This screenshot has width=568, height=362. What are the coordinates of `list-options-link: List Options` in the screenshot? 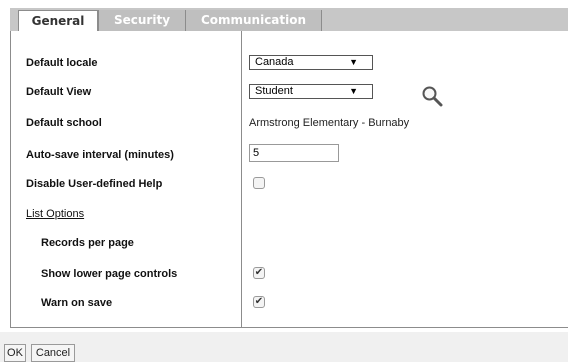 It's located at (55, 214).